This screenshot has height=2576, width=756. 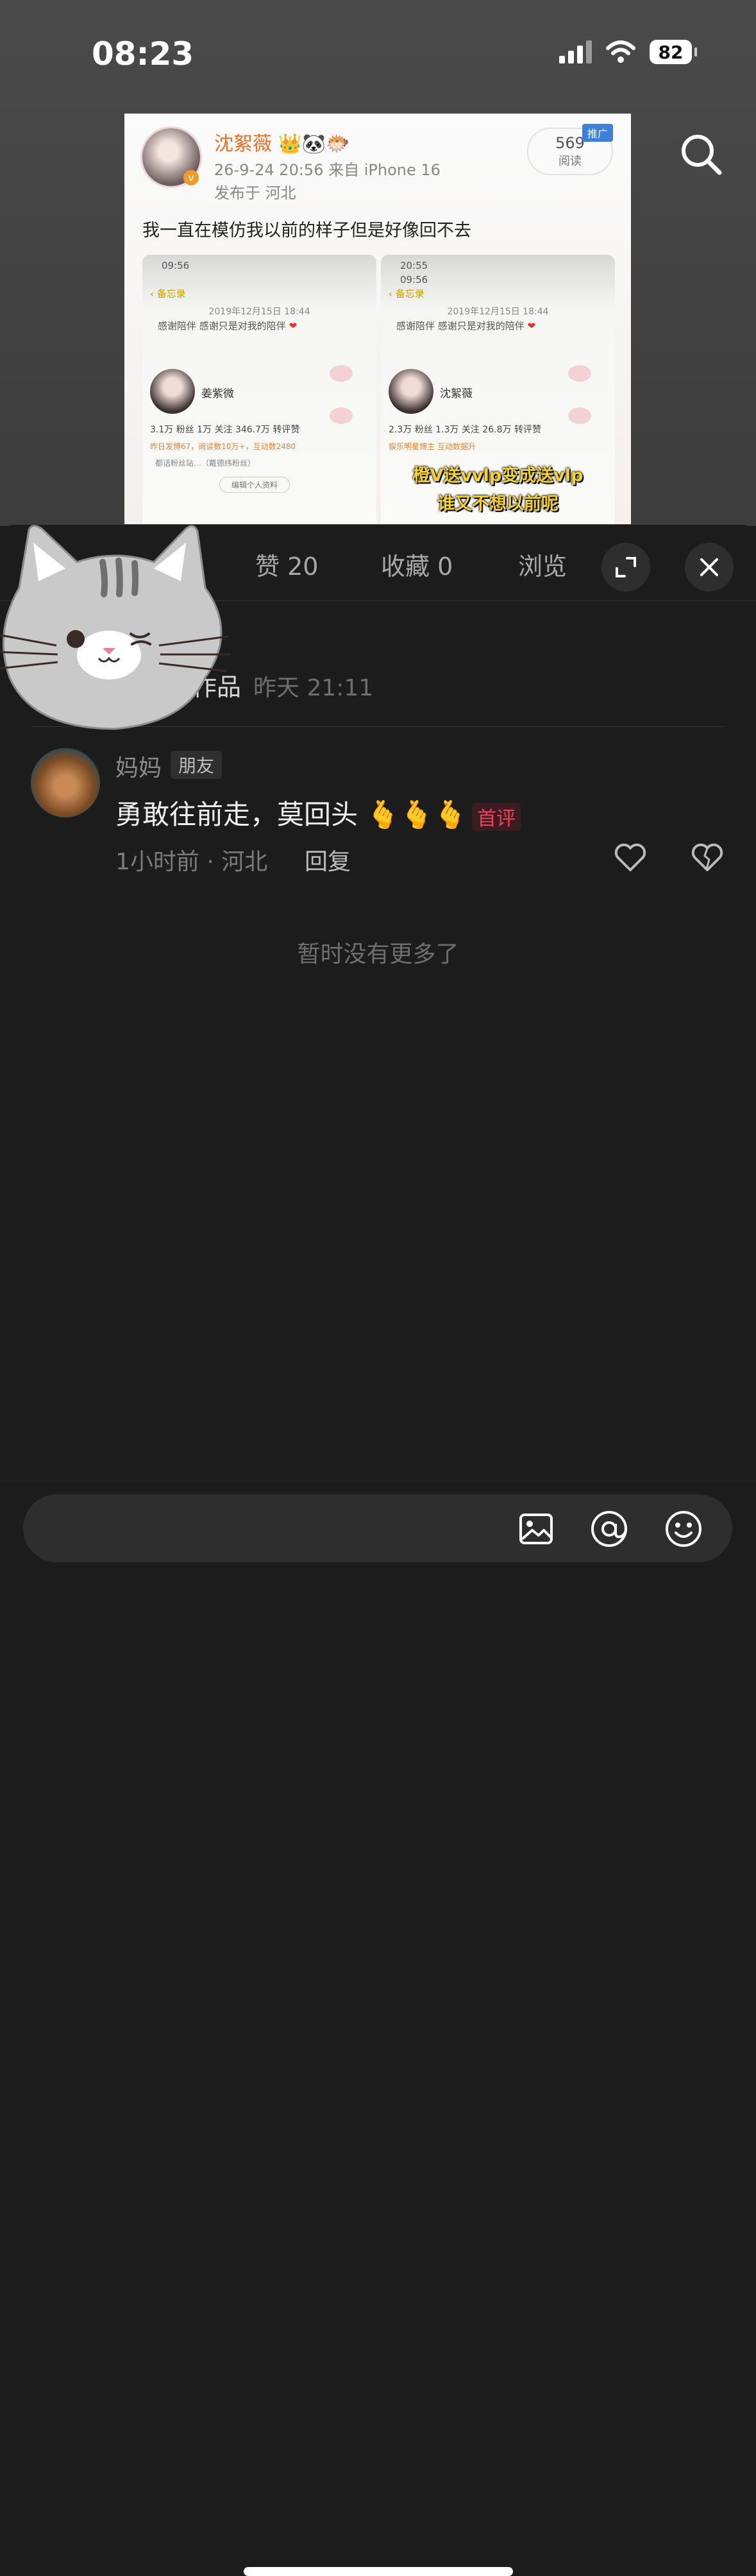 I want to click on close-button, so click(x=709, y=567).